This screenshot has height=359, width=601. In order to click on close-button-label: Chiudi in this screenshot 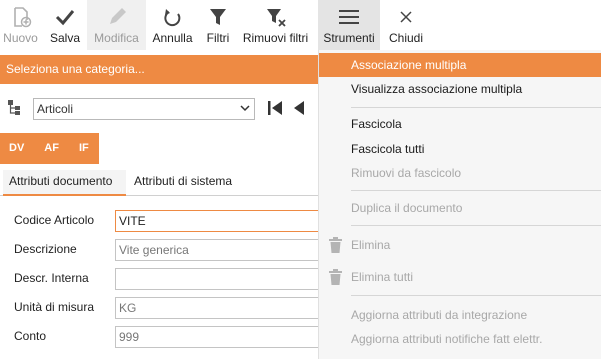, I will do `click(406, 38)`.